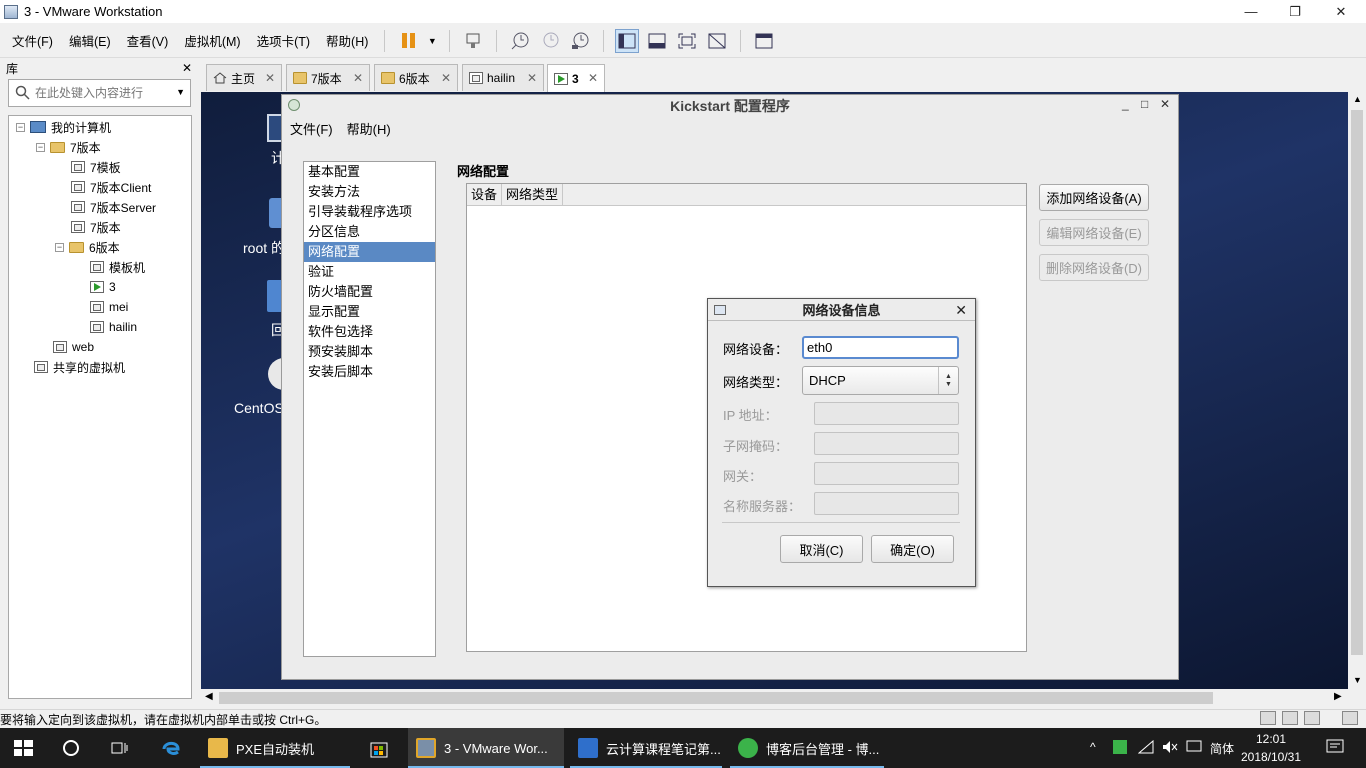  What do you see at coordinates (148, 40) in the screenshot?
I see `menu-view: 查看(V)` at bounding box center [148, 40].